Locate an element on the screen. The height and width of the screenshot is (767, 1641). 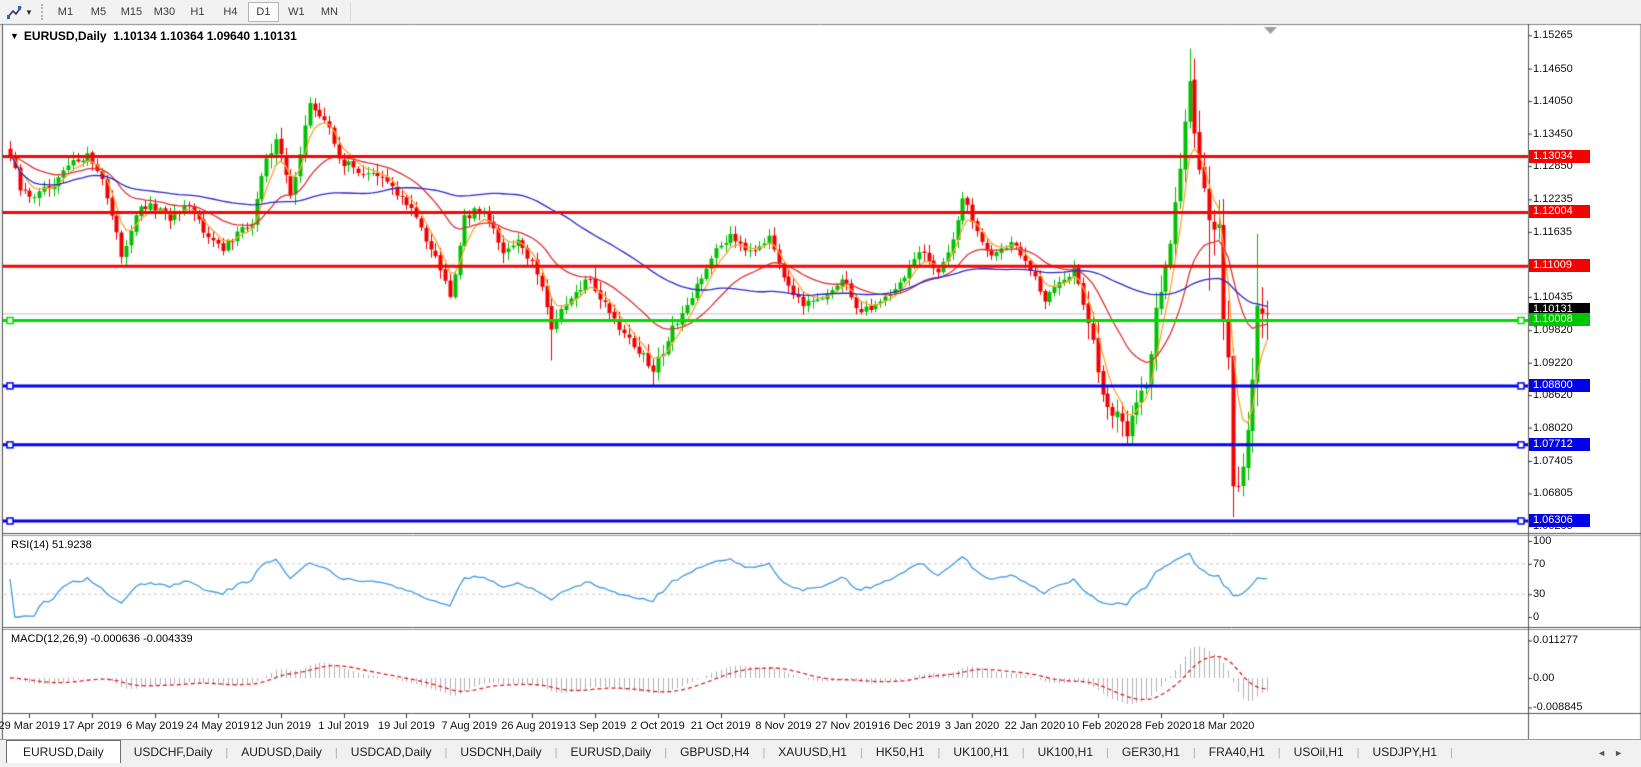
price-tick-label: 1.14050 is located at coordinates (1553, 101).